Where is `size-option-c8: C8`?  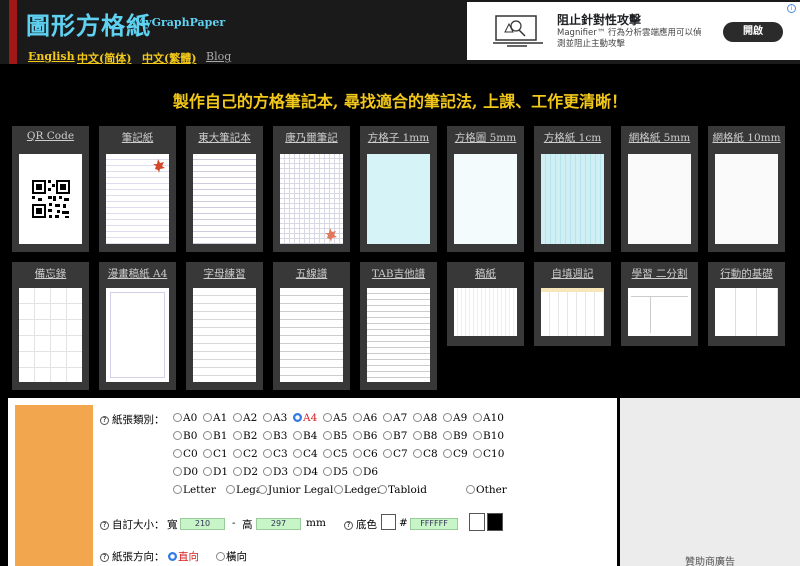
size-option-c8: C8 is located at coordinates (425, 454).